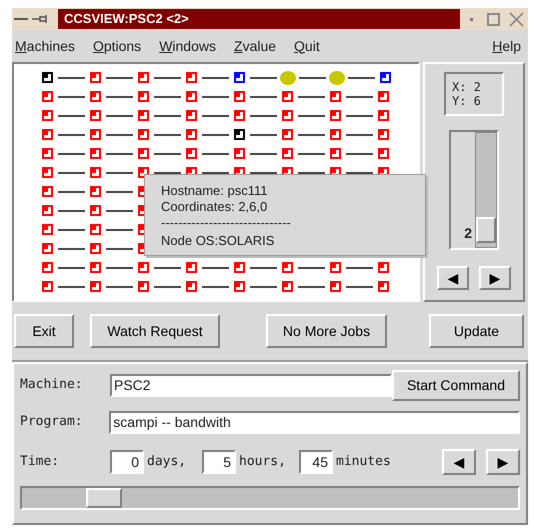 The image size is (534, 530). What do you see at coordinates (516, 19) in the screenshot?
I see `close-icon` at bounding box center [516, 19].